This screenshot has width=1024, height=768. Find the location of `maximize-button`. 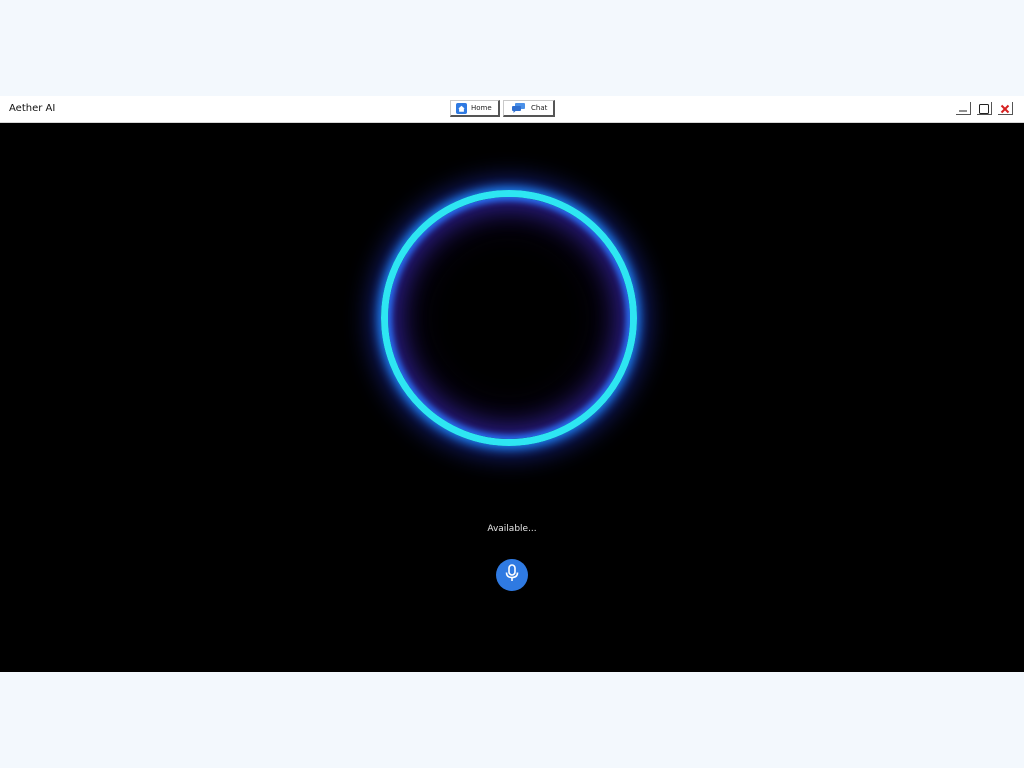

maximize-button is located at coordinates (984, 108).